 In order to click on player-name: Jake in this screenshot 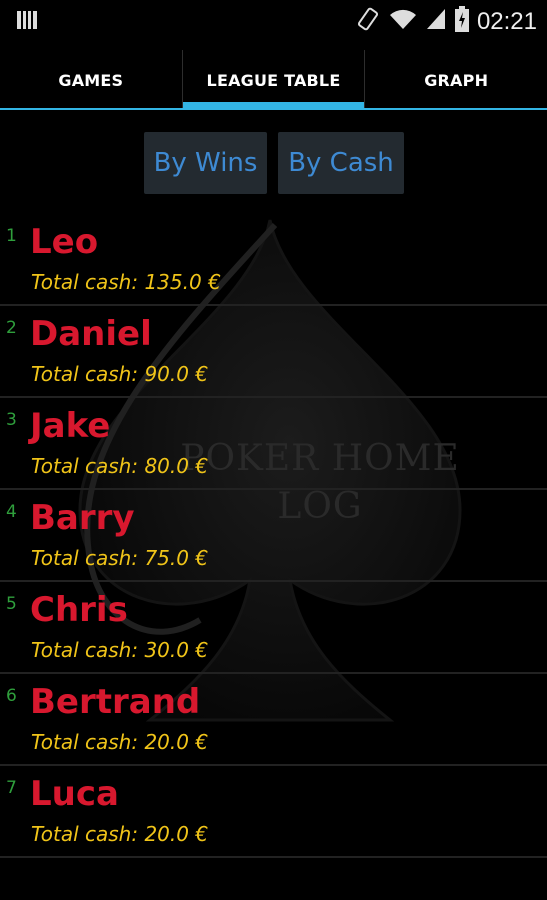, I will do `click(70, 426)`.